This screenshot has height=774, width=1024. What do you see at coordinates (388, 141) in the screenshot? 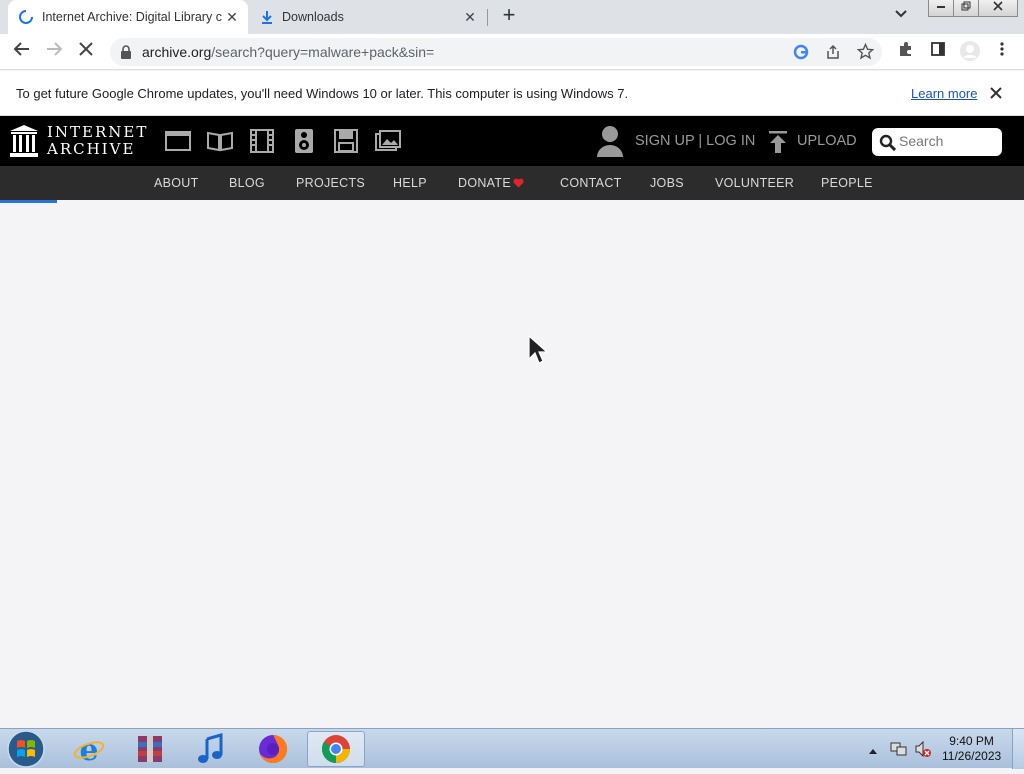
I see `images-icon` at bounding box center [388, 141].